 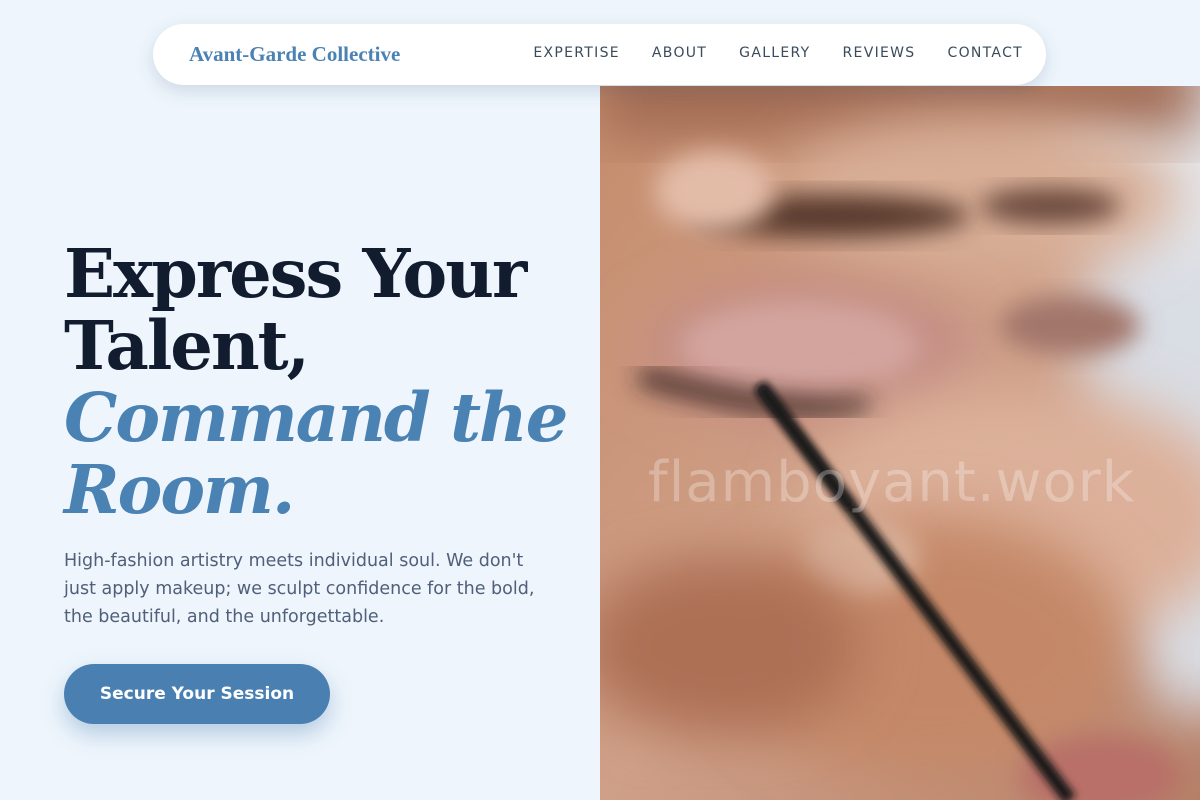 I want to click on nav-link-contact: CONTACT, so click(x=986, y=53).